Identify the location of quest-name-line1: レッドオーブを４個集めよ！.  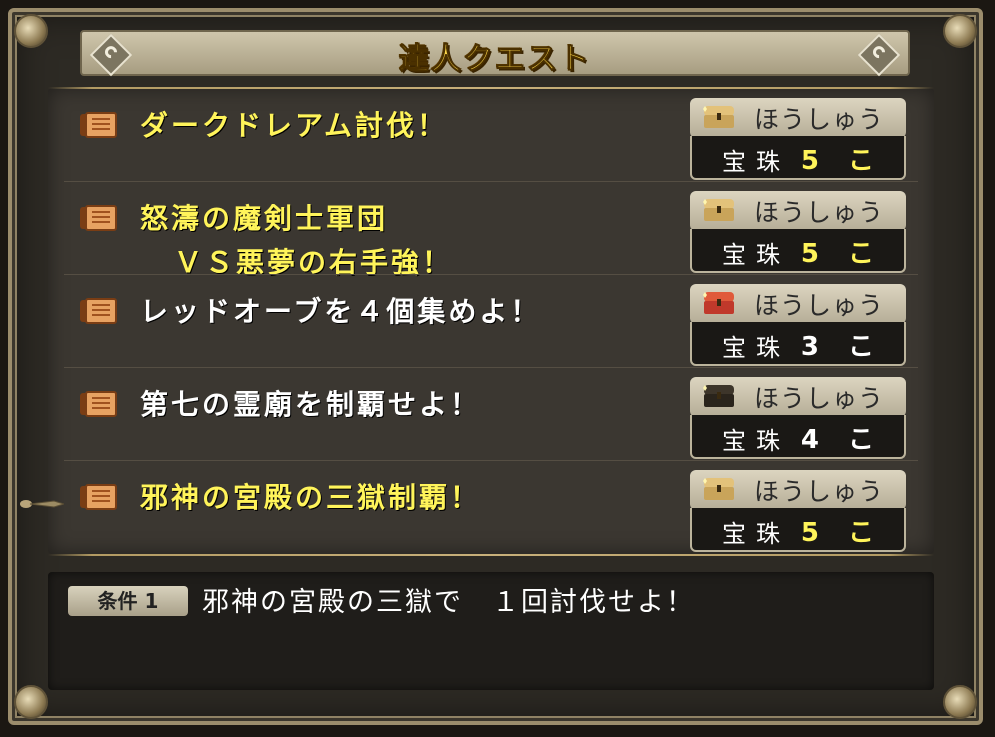
(341, 311).